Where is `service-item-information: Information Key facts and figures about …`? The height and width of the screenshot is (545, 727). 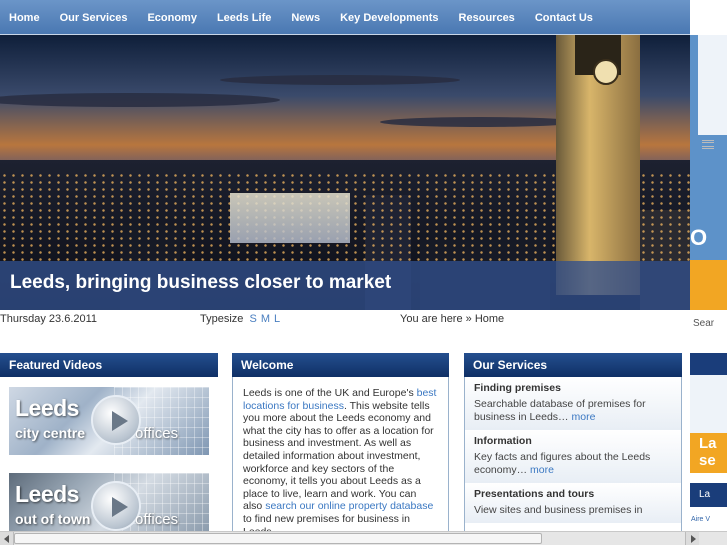
service-item-information: Information Key facts and figures about … is located at coordinates (573, 456).